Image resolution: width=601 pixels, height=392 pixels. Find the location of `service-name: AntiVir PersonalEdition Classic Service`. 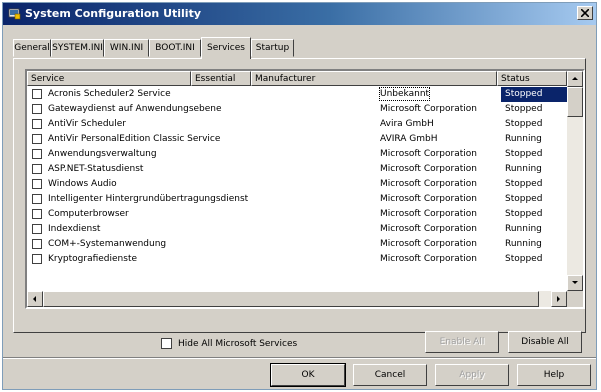

service-name: AntiVir PersonalEdition Classic Service is located at coordinates (134, 139).